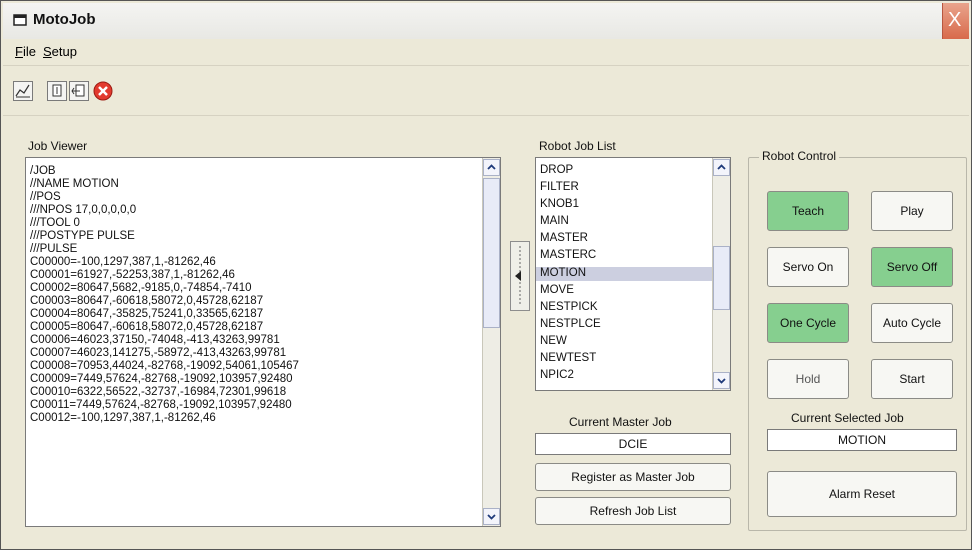  What do you see at coordinates (564, 238) in the screenshot?
I see `list-item: MASTER` at bounding box center [564, 238].